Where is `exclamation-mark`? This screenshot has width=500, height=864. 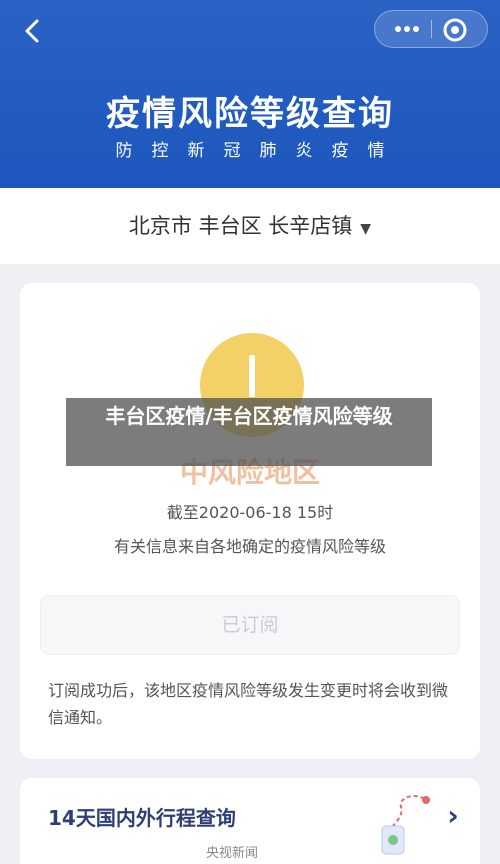 exclamation-mark is located at coordinates (252, 376).